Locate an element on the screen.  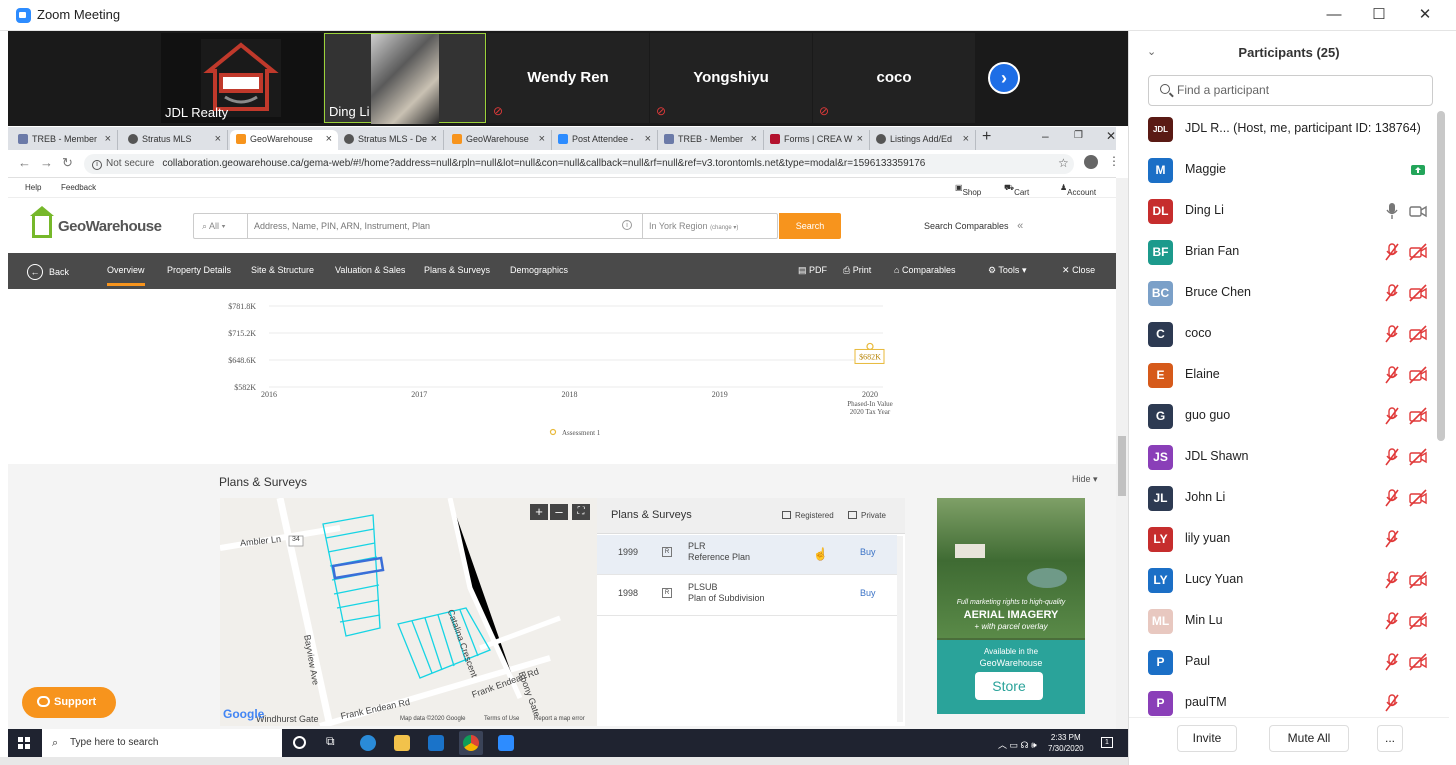
cart-link: ⛟ Cart (0) is located at coordinates (1016, 194).